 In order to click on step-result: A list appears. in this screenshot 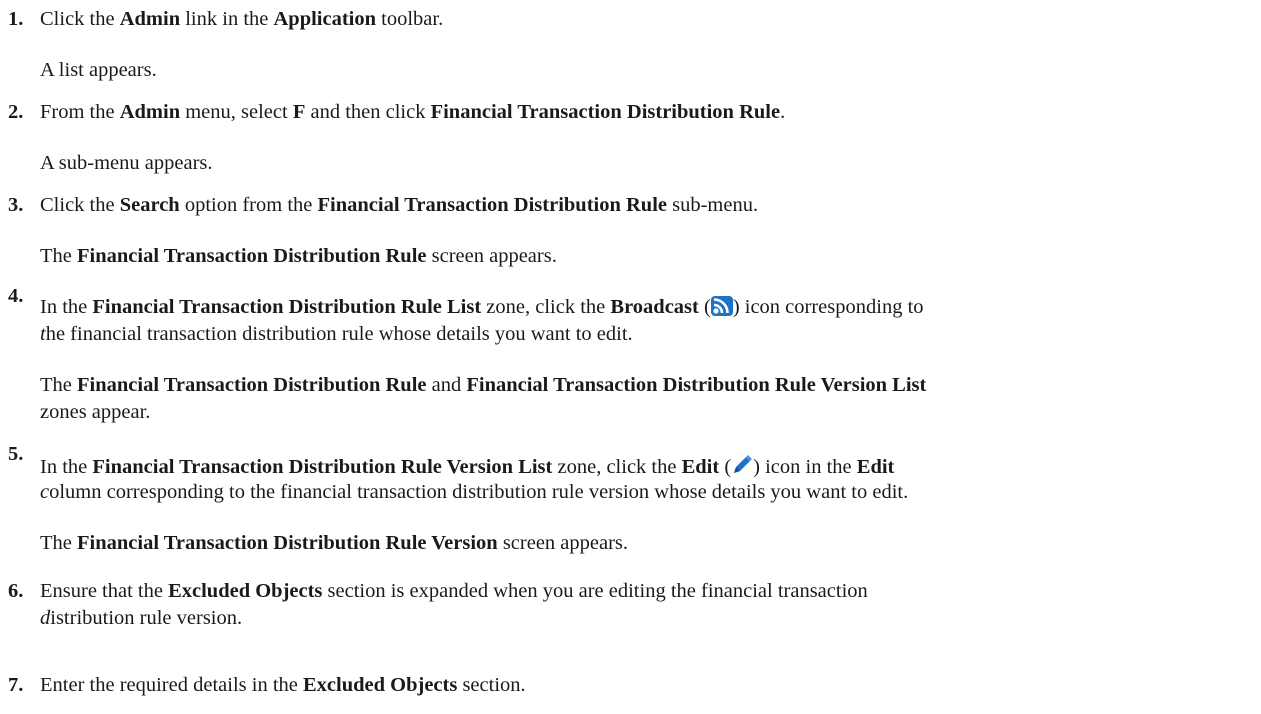, I will do `click(98, 70)`.